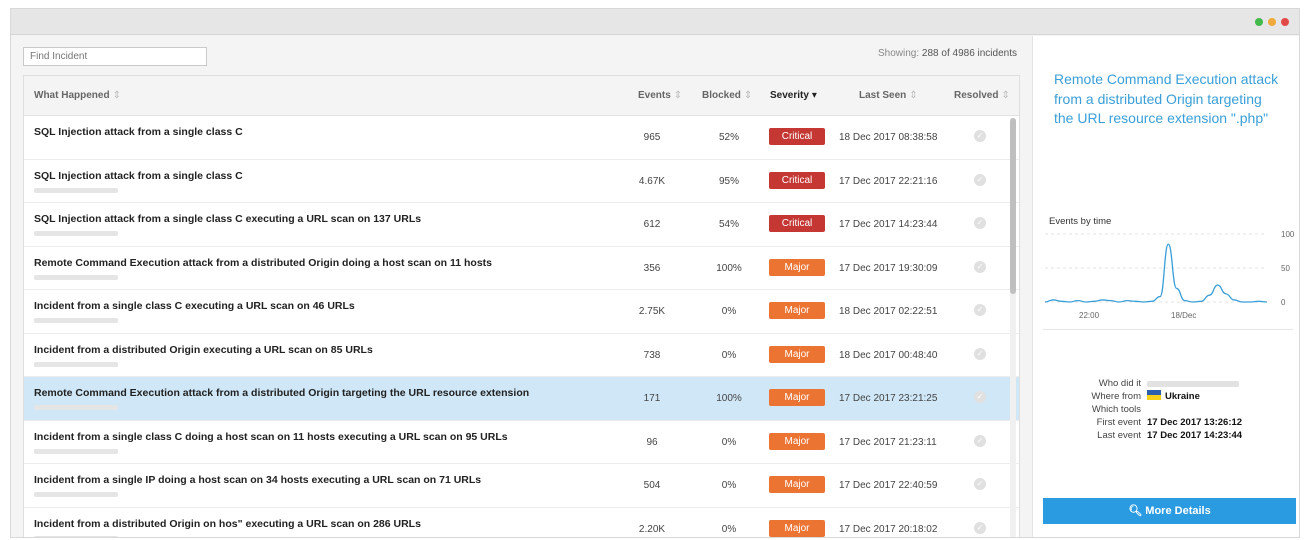 This screenshot has height=540, width=1307. Describe the element at coordinates (888, 95) in the screenshot. I see `column-last-seen: Last Seen ⇕` at that location.